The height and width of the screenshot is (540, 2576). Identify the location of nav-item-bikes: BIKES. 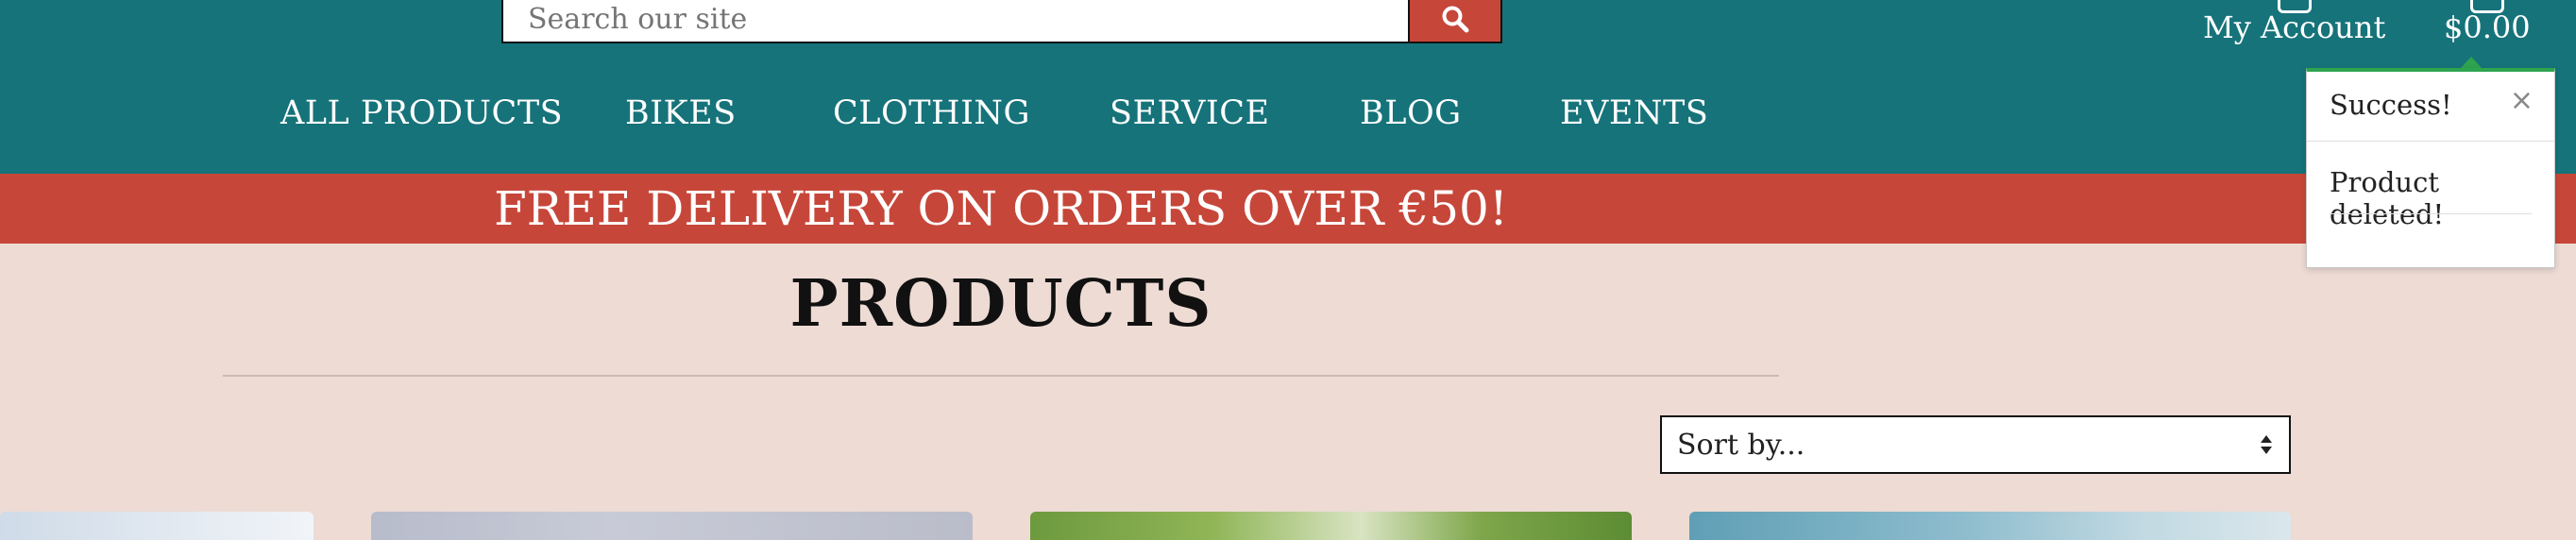
(681, 113).